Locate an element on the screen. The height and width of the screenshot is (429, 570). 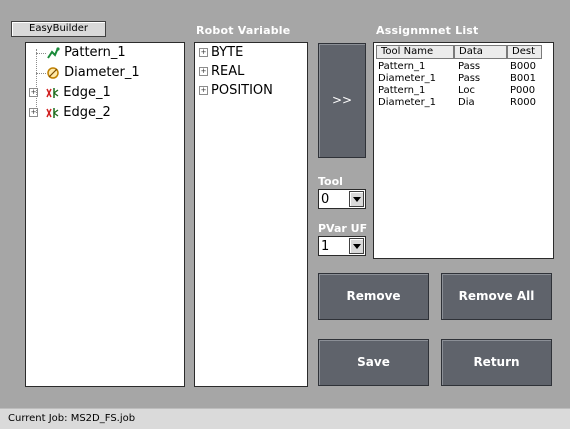
table-cell: Loc is located at coordinates (467, 90).